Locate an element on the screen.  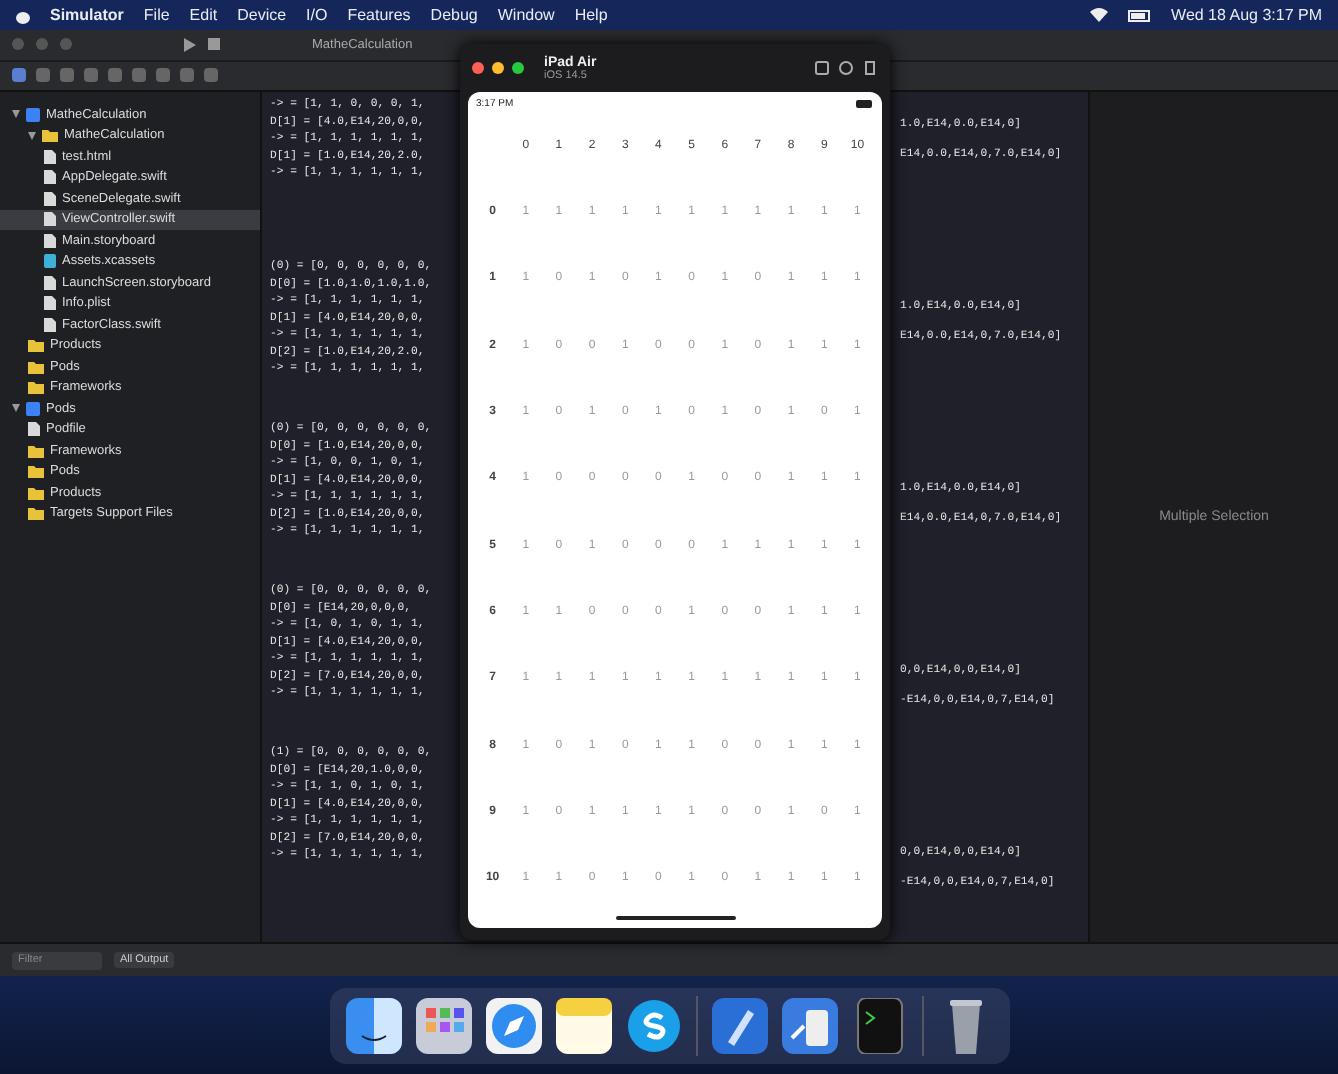
app-menu: Simulator is located at coordinates (87, 15).